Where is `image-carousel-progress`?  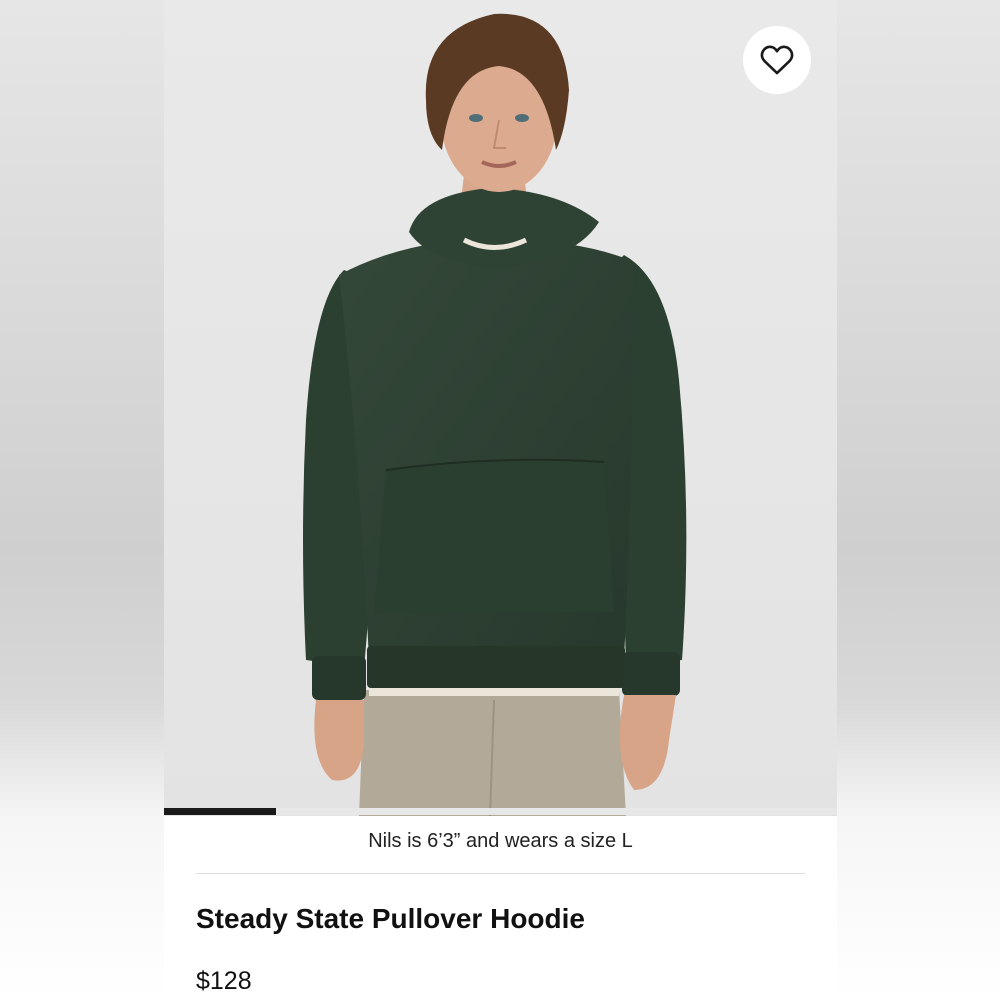
image-carousel-progress is located at coordinates (500, 811).